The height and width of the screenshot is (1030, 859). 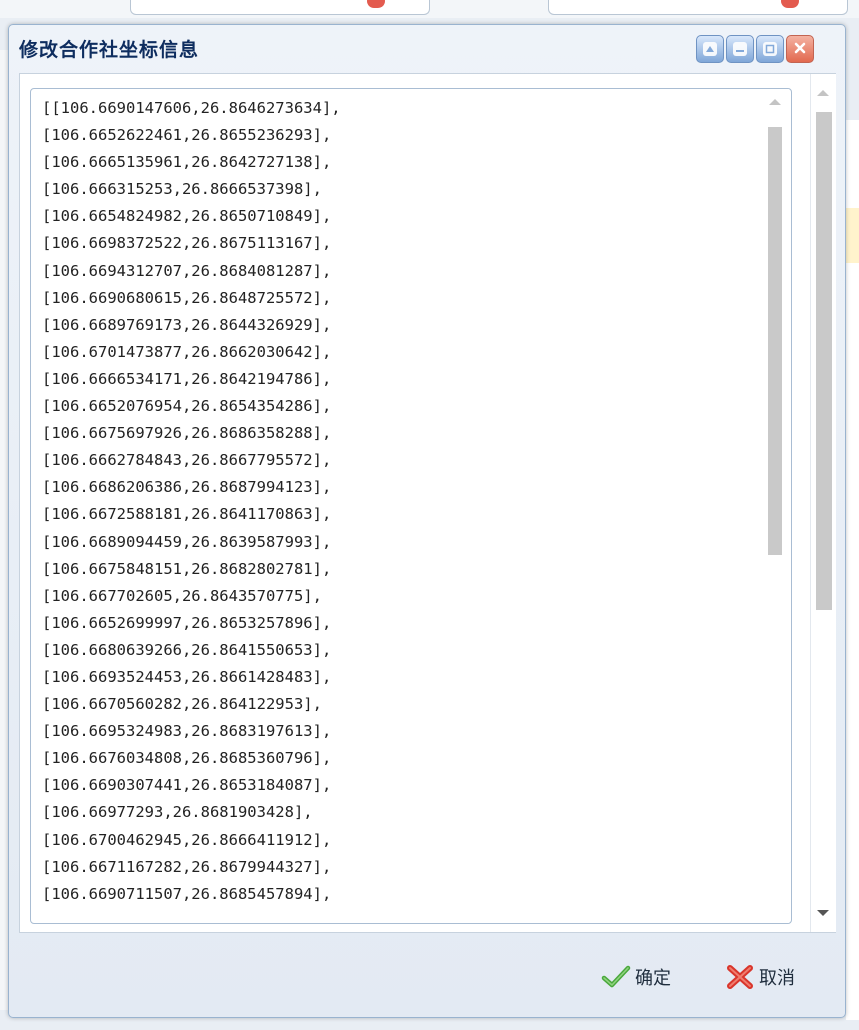 I want to click on dialog-titlebar: 修改合作社坐标信息, so click(x=427, y=47).